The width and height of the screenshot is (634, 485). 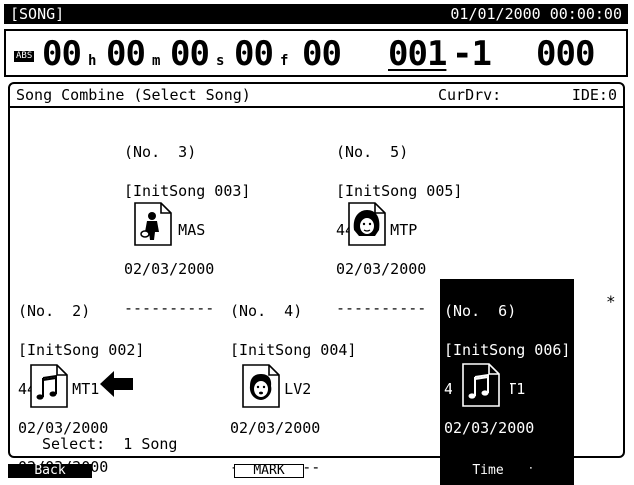 What do you see at coordinates (220, 61) in the screenshot?
I see `counter-seconds-unit: s` at bounding box center [220, 61].